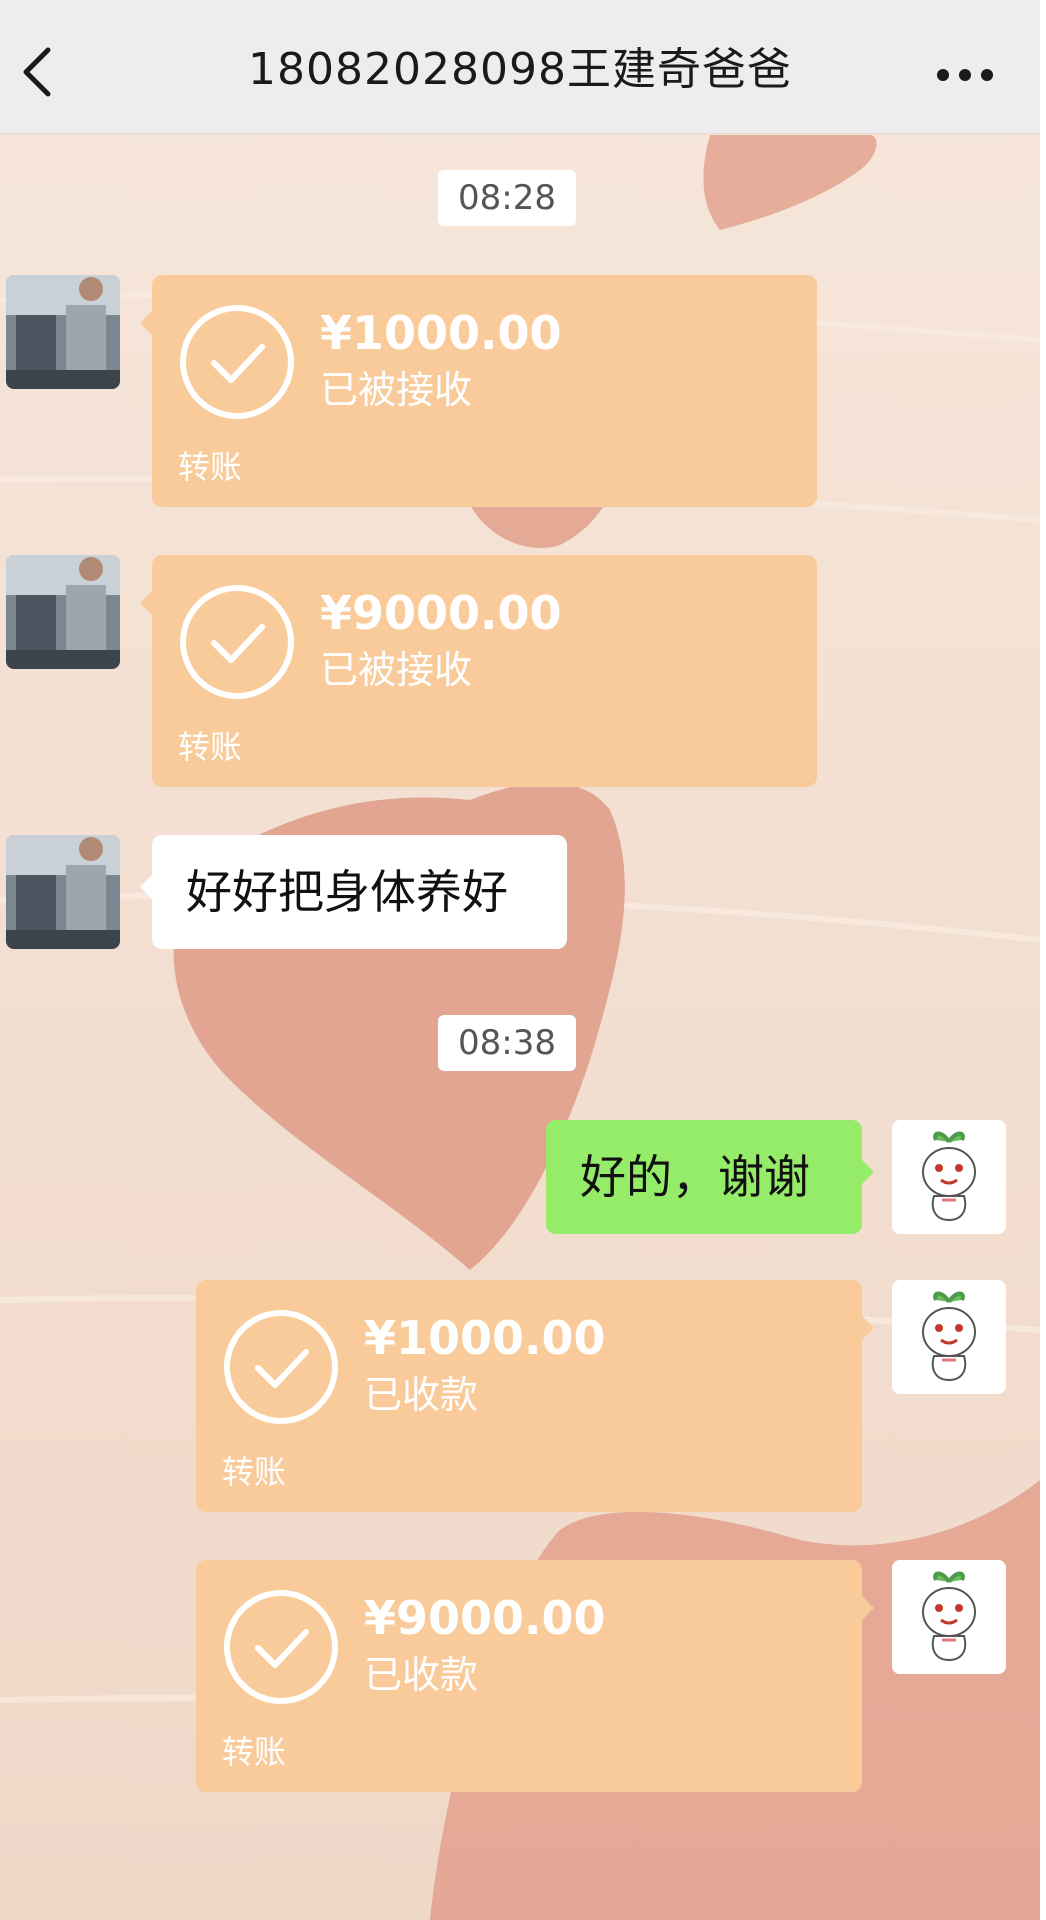  What do you see at coordinates (347, 892) in the screenshot?
I see `message-text: 好好把身体养好` at bounding box center [347, 892].